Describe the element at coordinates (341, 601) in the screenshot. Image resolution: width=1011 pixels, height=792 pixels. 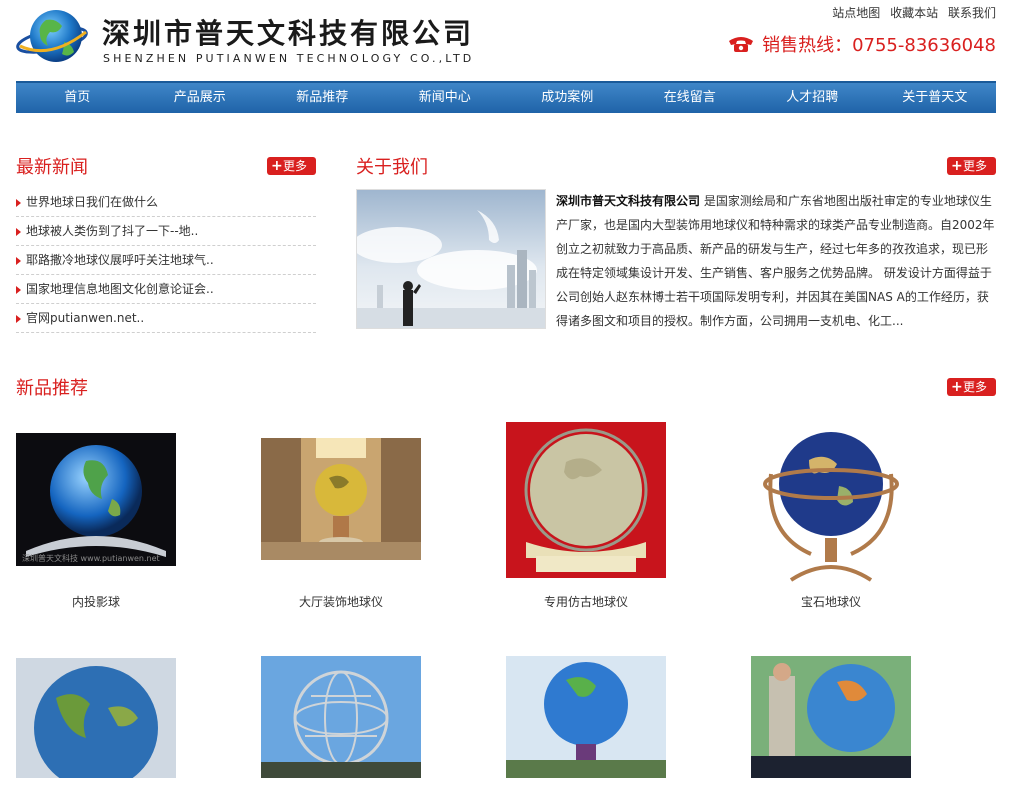
I see `product-name: 大厅装饰地球仪` at that location.